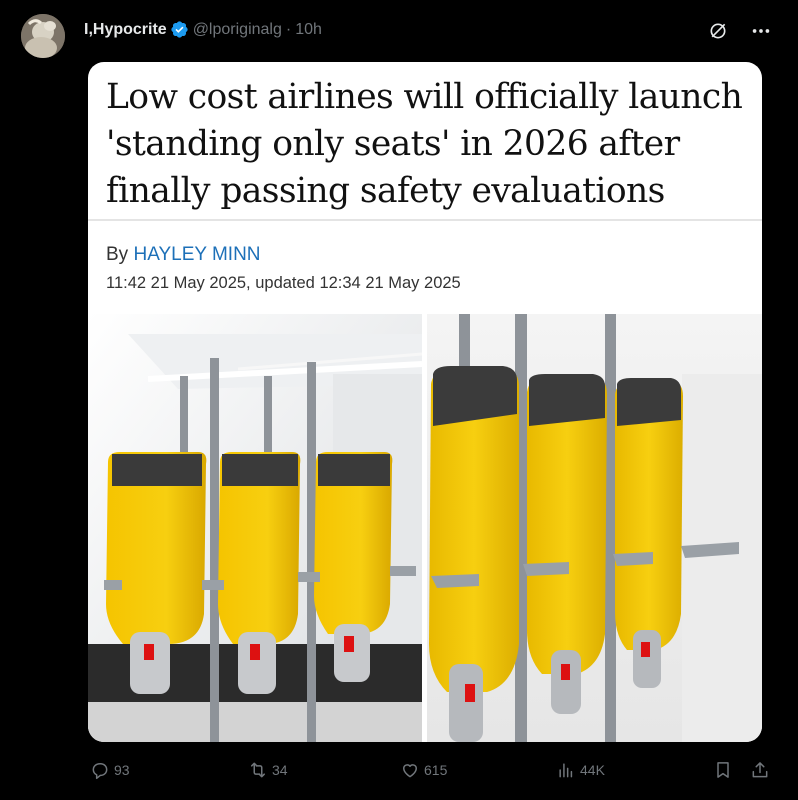  What do you see at coordinates (425, 220) in the screenshot?
I see `divider` at bounding box center [425, 220].